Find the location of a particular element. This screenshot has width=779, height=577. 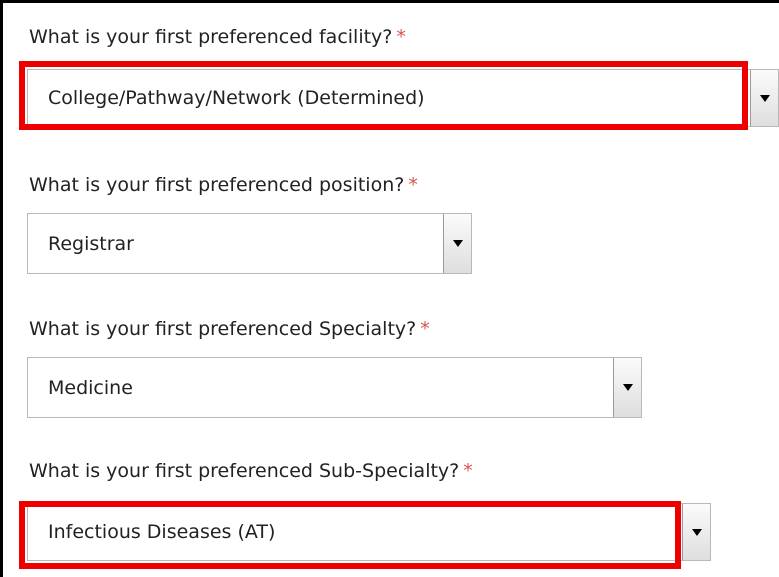

specialty-select: Medicine is located at coordinates (334, 387).